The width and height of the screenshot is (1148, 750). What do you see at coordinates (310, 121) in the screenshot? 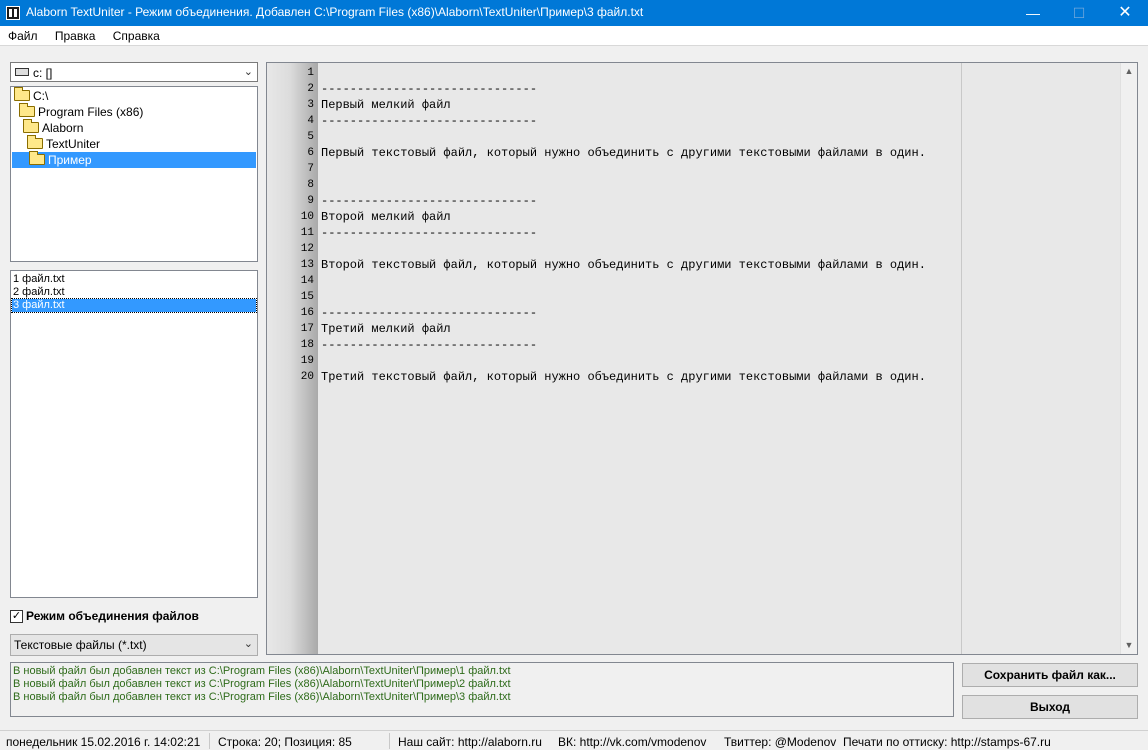
I see `line-number: 4` at bounding box center [310, 121].